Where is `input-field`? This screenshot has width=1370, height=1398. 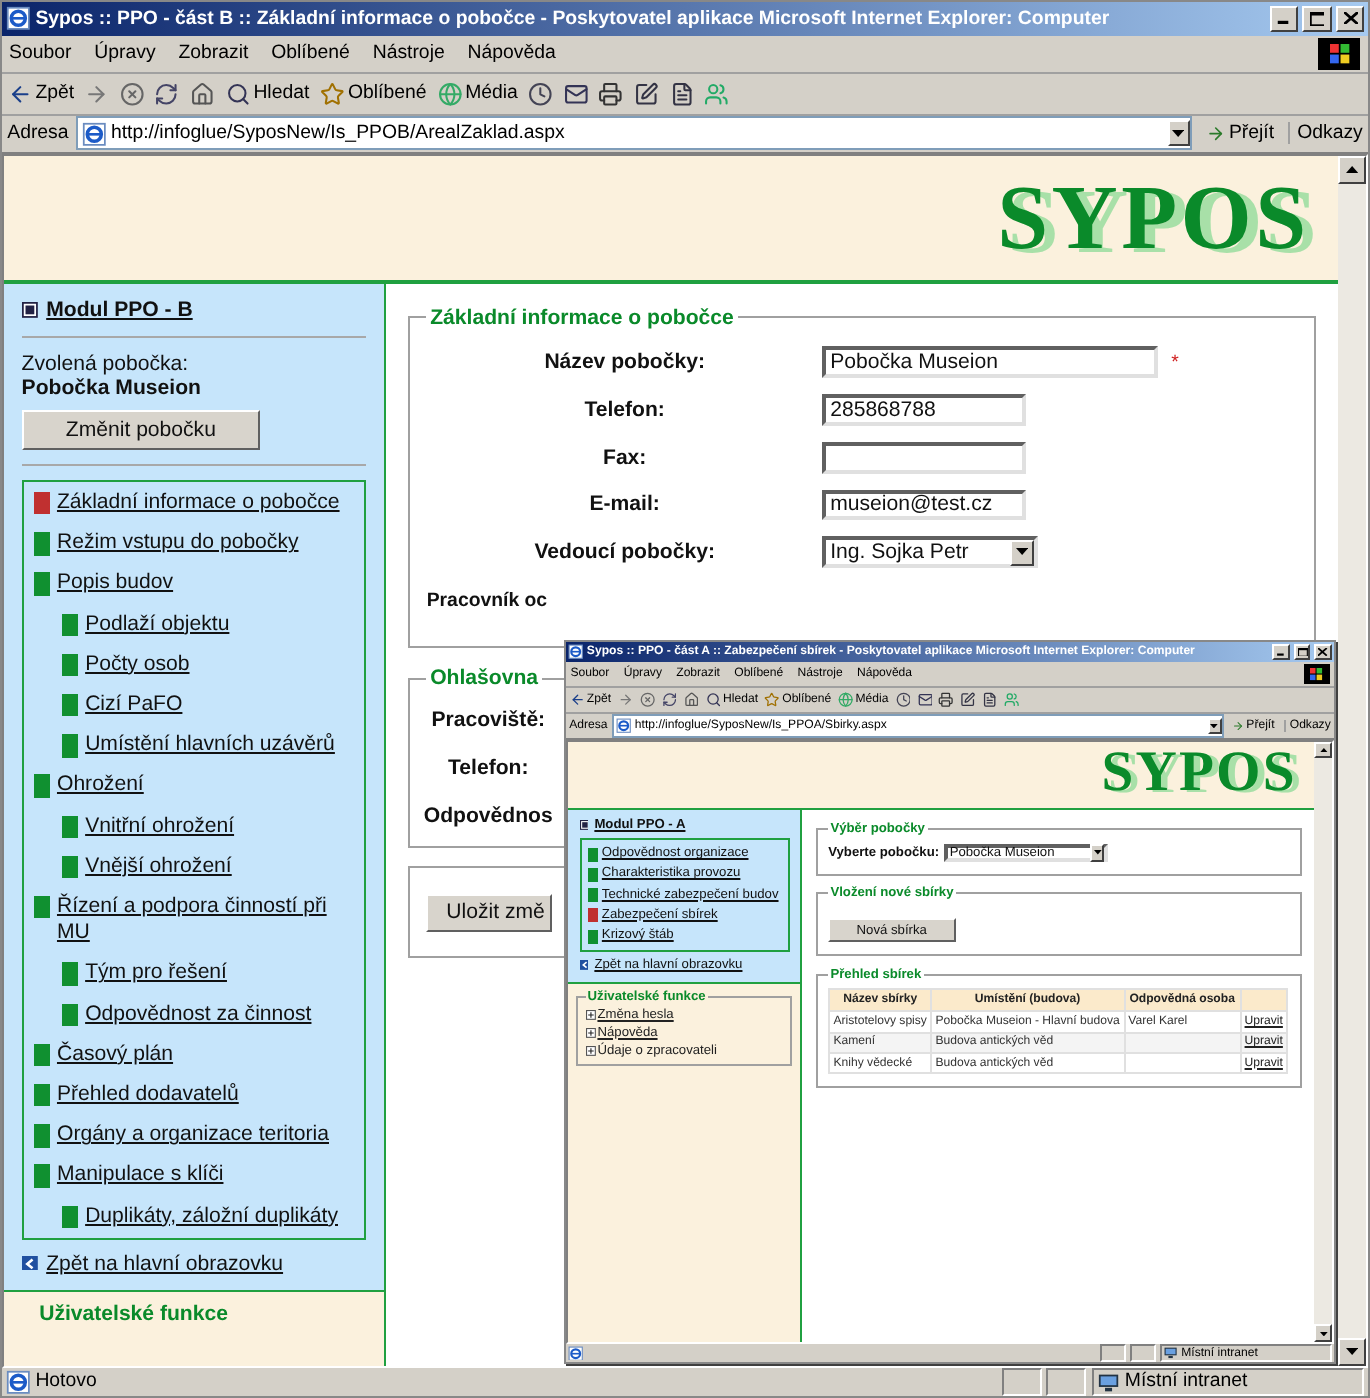 input-field is located at coordinates (924, 457).